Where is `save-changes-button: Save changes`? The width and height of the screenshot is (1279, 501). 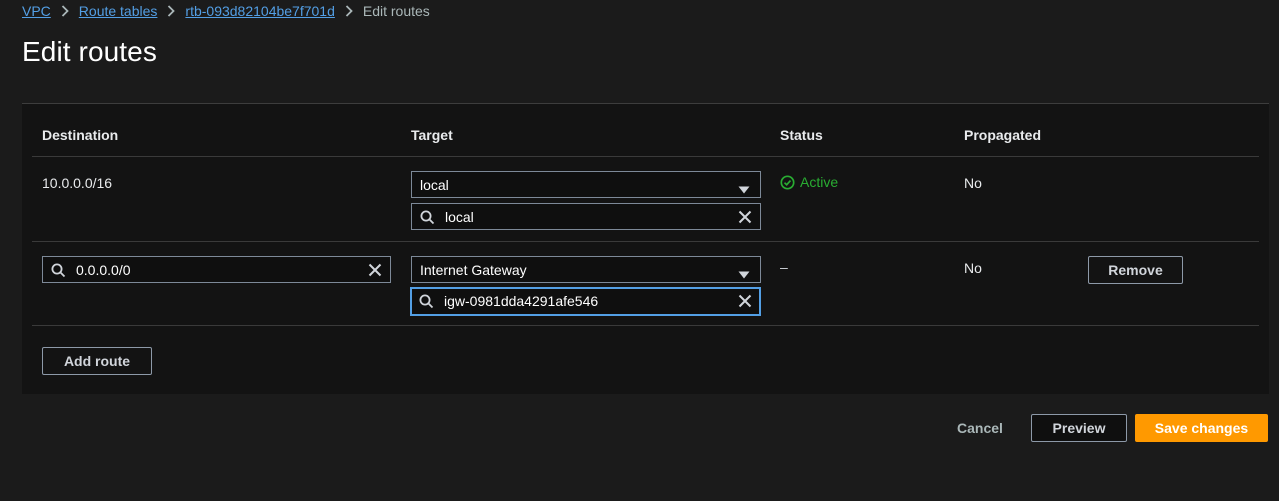 save-changes-button: Save changes is located at coordinates (1201, 428).